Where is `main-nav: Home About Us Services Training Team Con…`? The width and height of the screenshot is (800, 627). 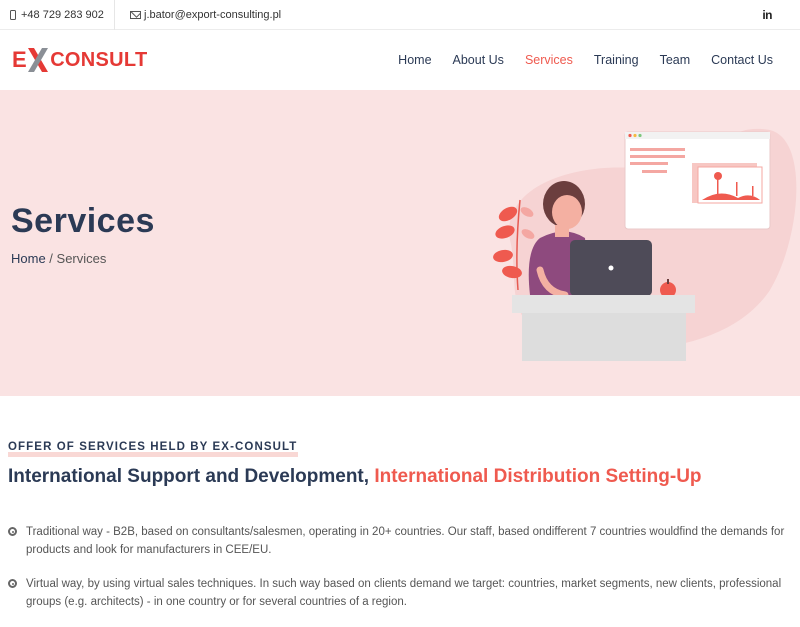 main-nav: Home About Us Services Training Team Con… is located at coordinates (585, 60).